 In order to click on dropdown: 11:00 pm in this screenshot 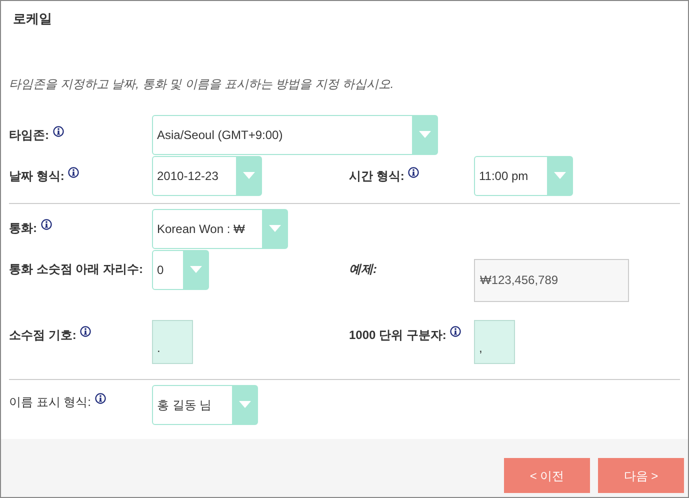, I will do `click(523, 176)`.